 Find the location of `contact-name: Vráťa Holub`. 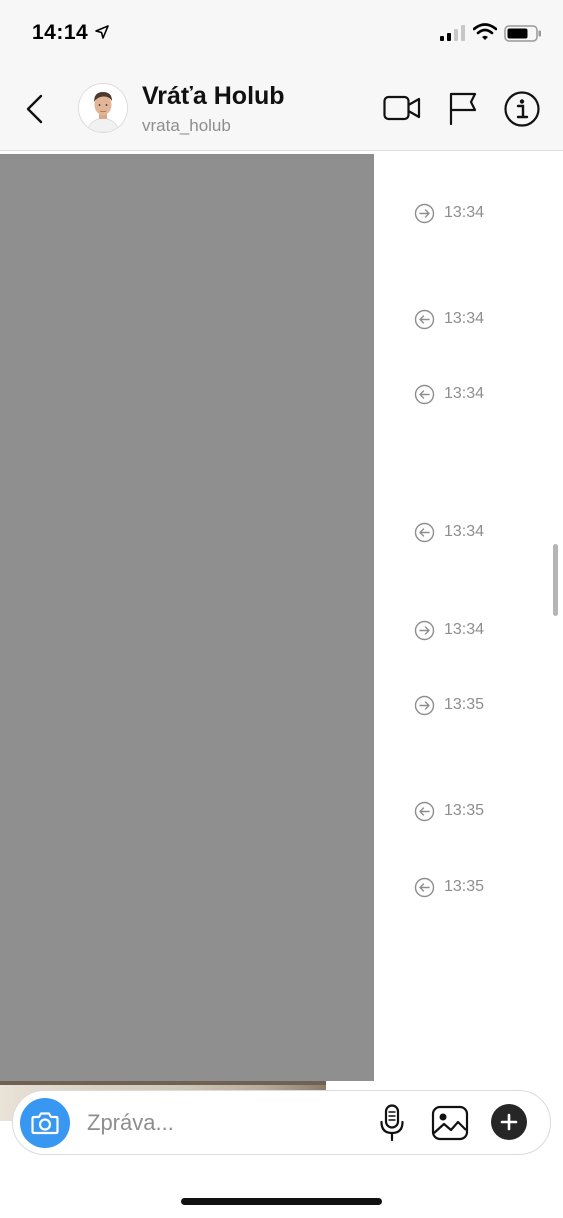

contact-name: Vráťa Holub is located at coordinates (213, 96).